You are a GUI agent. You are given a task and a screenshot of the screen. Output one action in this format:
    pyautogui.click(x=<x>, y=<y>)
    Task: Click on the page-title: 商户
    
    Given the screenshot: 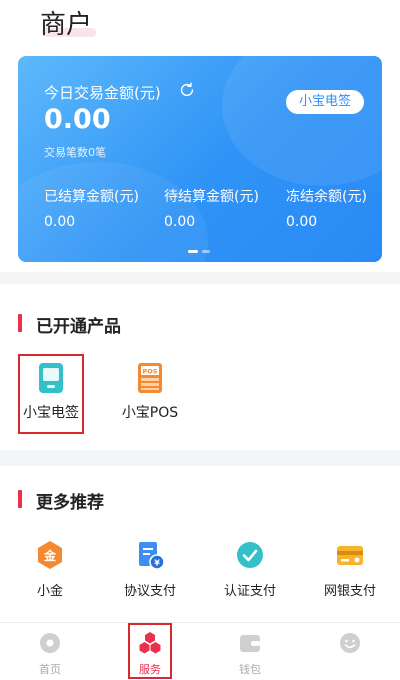 What is the action you would take?
    pyautogui.click(x=66, y=25)
    